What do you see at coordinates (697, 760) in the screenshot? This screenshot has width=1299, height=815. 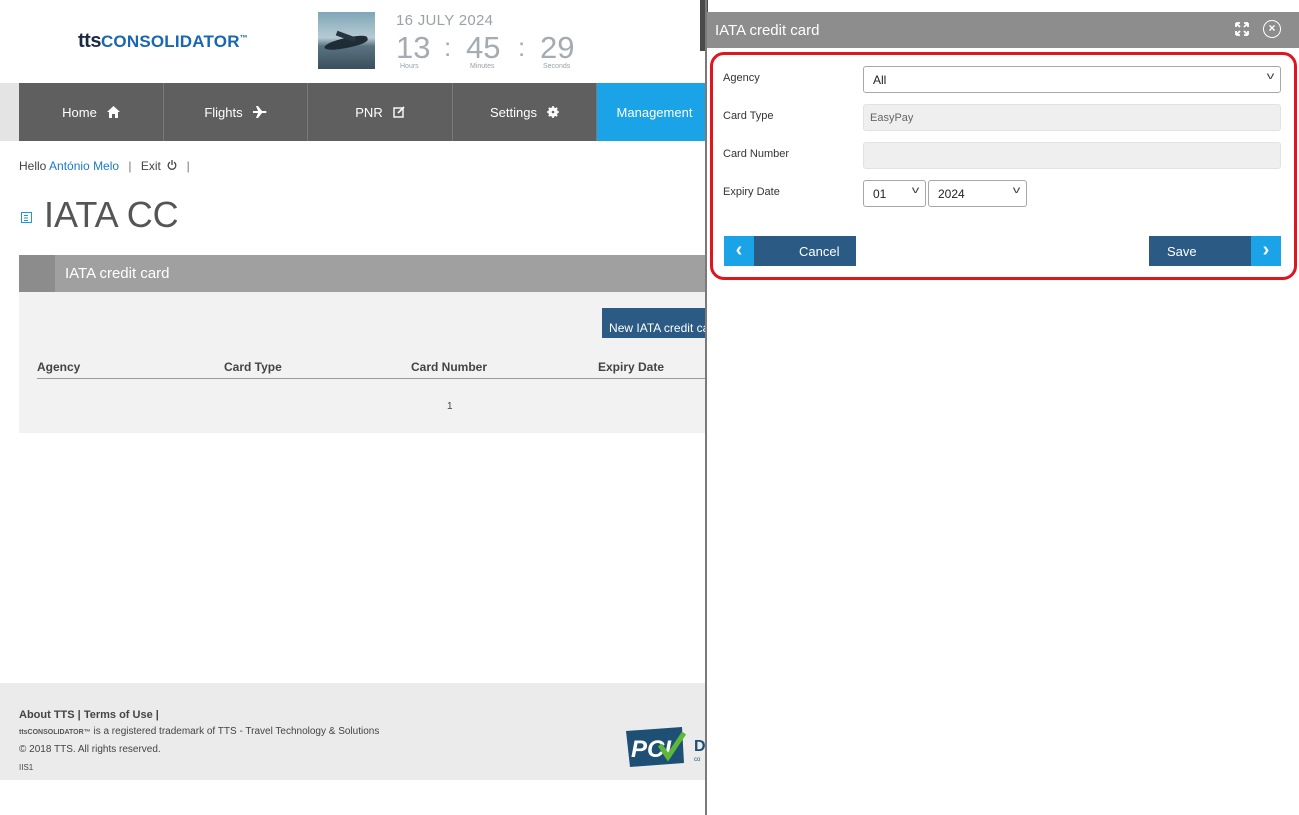 I see `badge-sub: co` at bounding box center [697, 760].